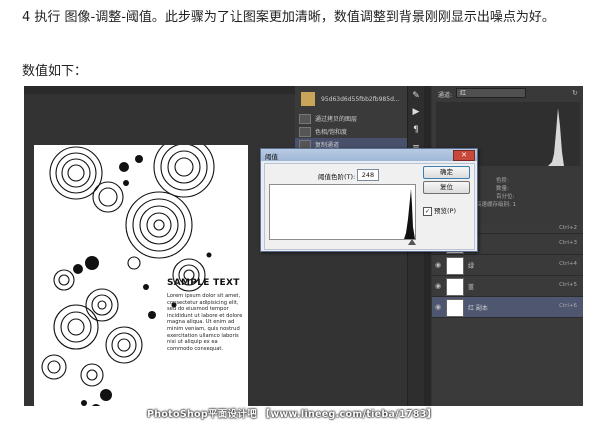  Describe the element at coordinates (203, 283) in the screenshot. I see `sample-text-heading: SAMPLE TEXT` at that location.